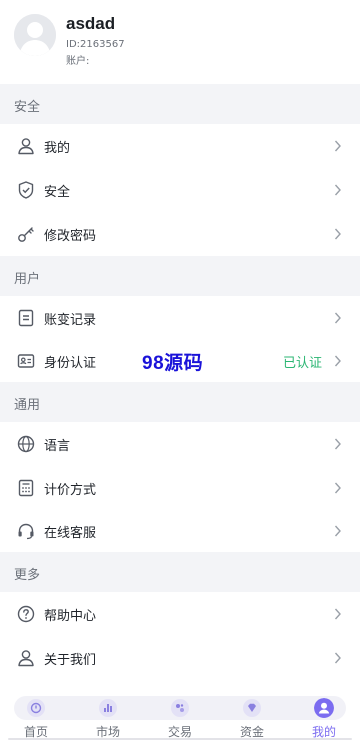 This screenshot has height=741, width=360. I want to click on tab-home: 首页, so click(36, 718).